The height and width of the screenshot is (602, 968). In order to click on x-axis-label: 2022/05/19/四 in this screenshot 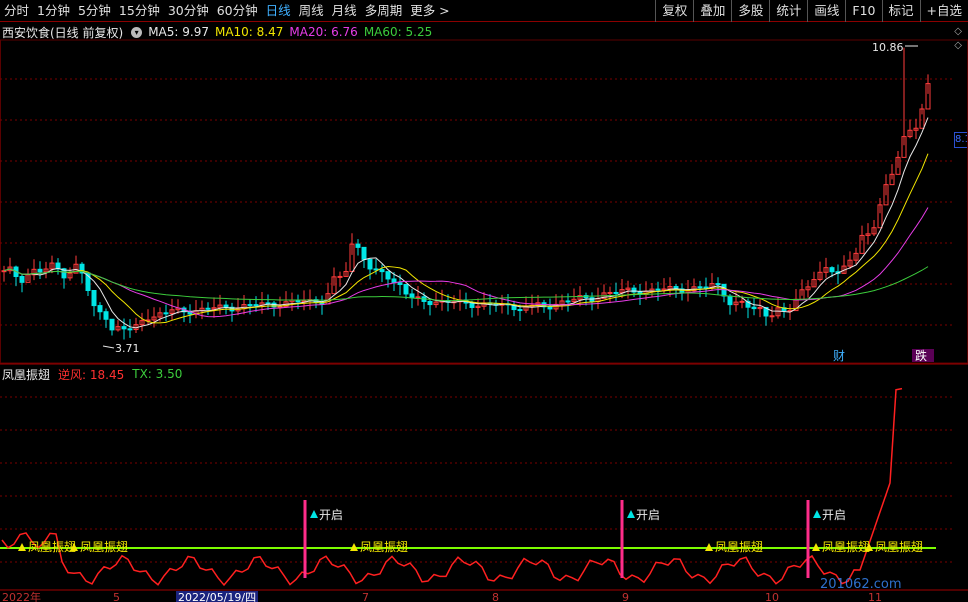, I will do `click(217, 596)`.